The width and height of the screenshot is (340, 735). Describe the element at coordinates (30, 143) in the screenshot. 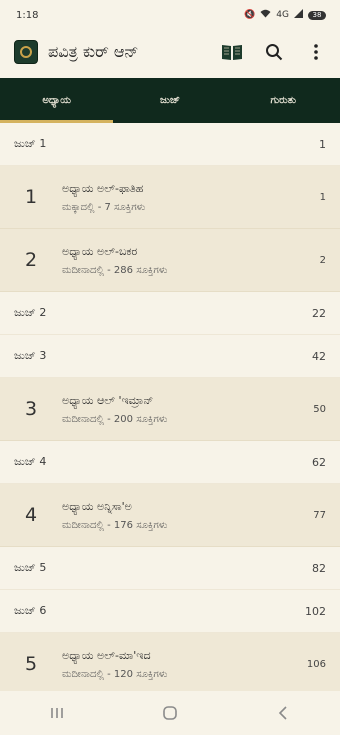

I see `juz-label: ಜುಜ್ 1` at that location.